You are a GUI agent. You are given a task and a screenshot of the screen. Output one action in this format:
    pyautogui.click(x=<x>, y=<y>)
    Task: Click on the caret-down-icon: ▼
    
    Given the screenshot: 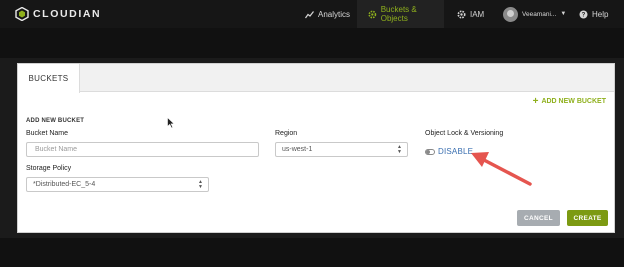 What is the action you would take?
    pyautogui.click(x=563, y=14)
    